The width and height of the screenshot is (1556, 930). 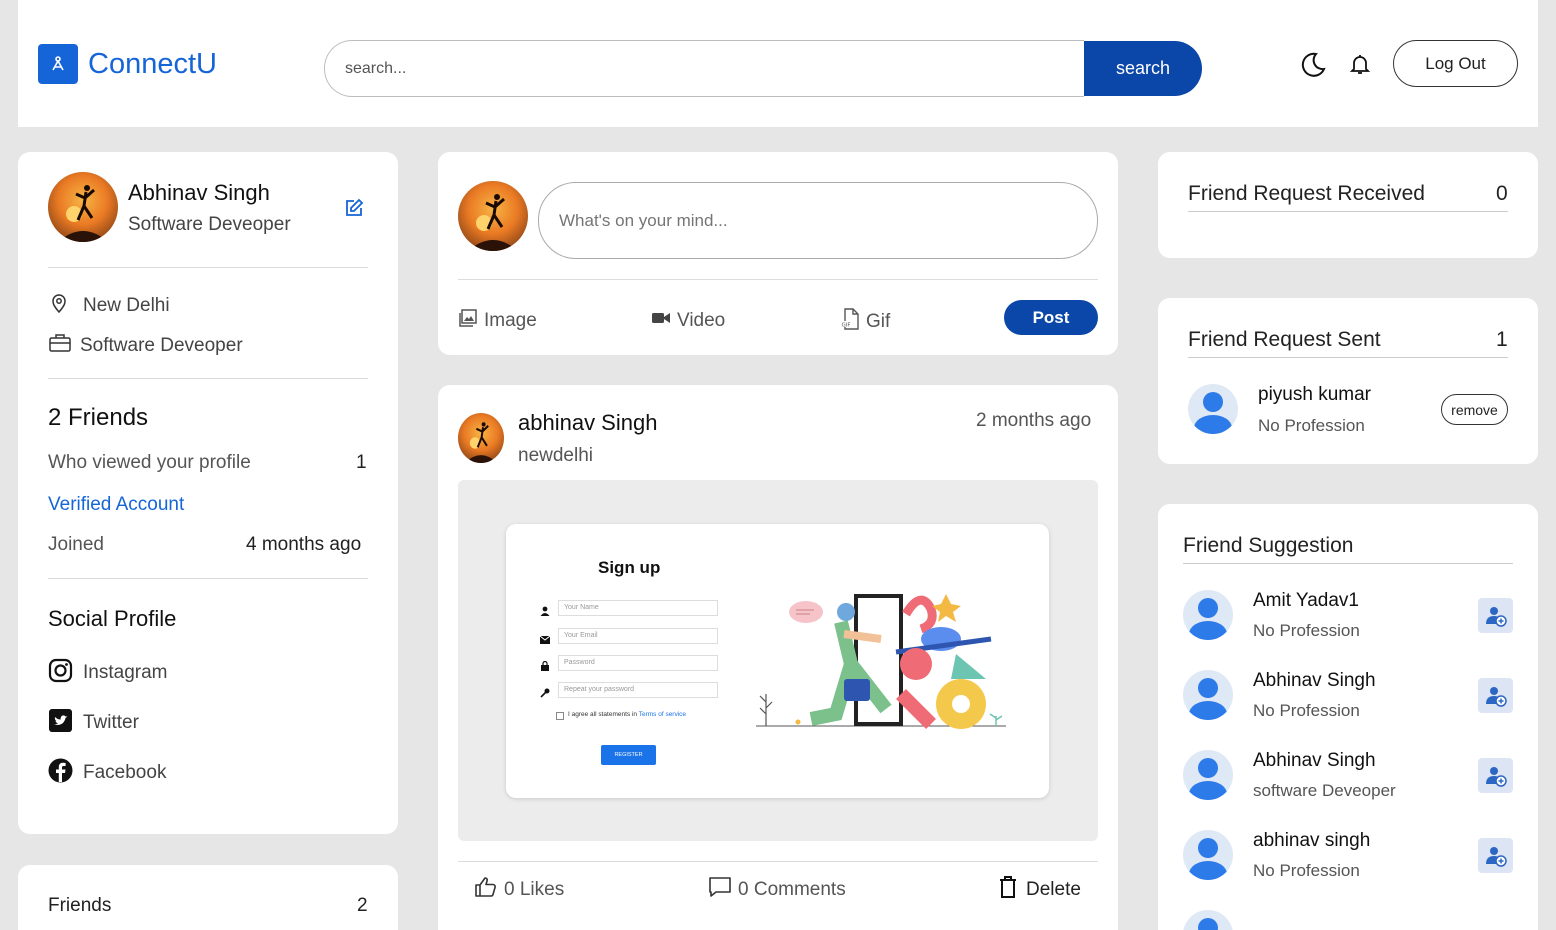 I want to click on profile-location: New Delhi, so click(x=126, y=305).